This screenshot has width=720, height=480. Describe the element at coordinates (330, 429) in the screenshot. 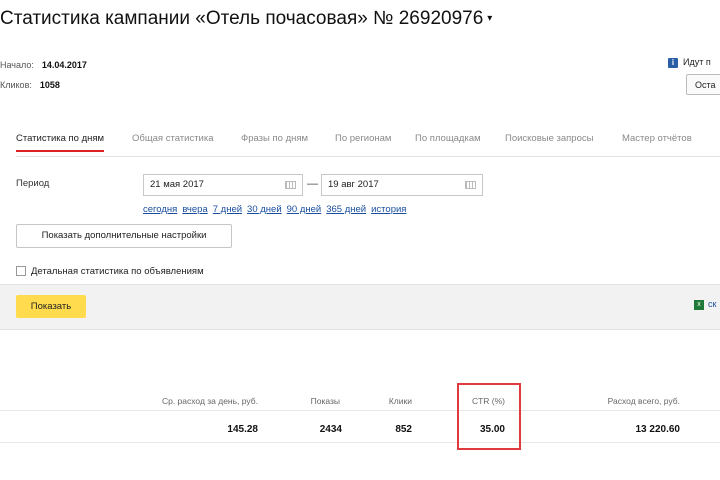

I see `cell-impressions: 2434` at that location.